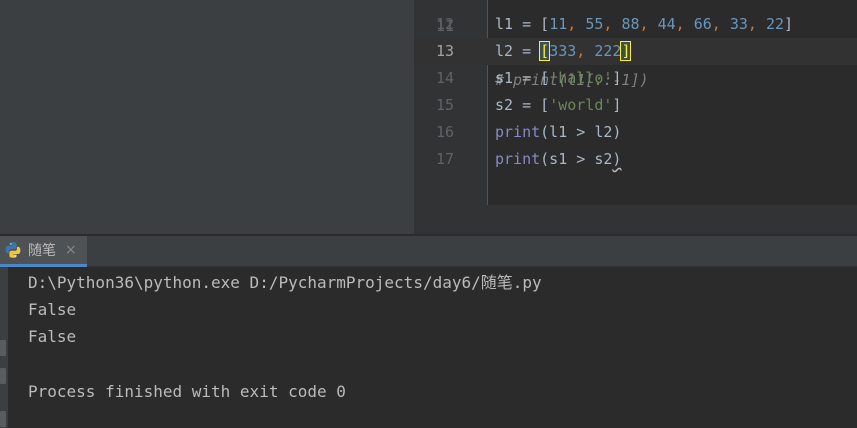 This screenshot has height=428, width=857. I want to click on code-token: 88, so click(630, 24).